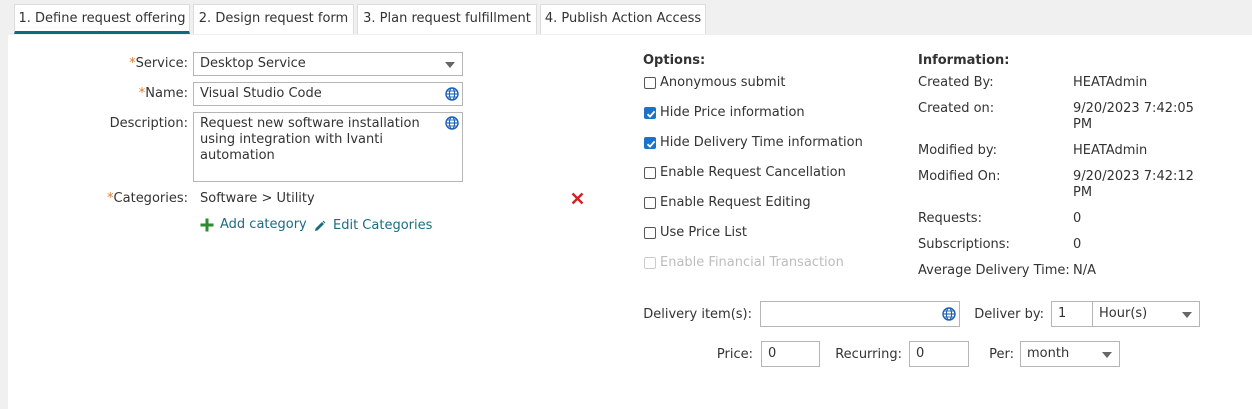  Describe the element at coordinates (1110, 150) in the screenshot. I see `modified-by-value: HEATAdmin` at that location.